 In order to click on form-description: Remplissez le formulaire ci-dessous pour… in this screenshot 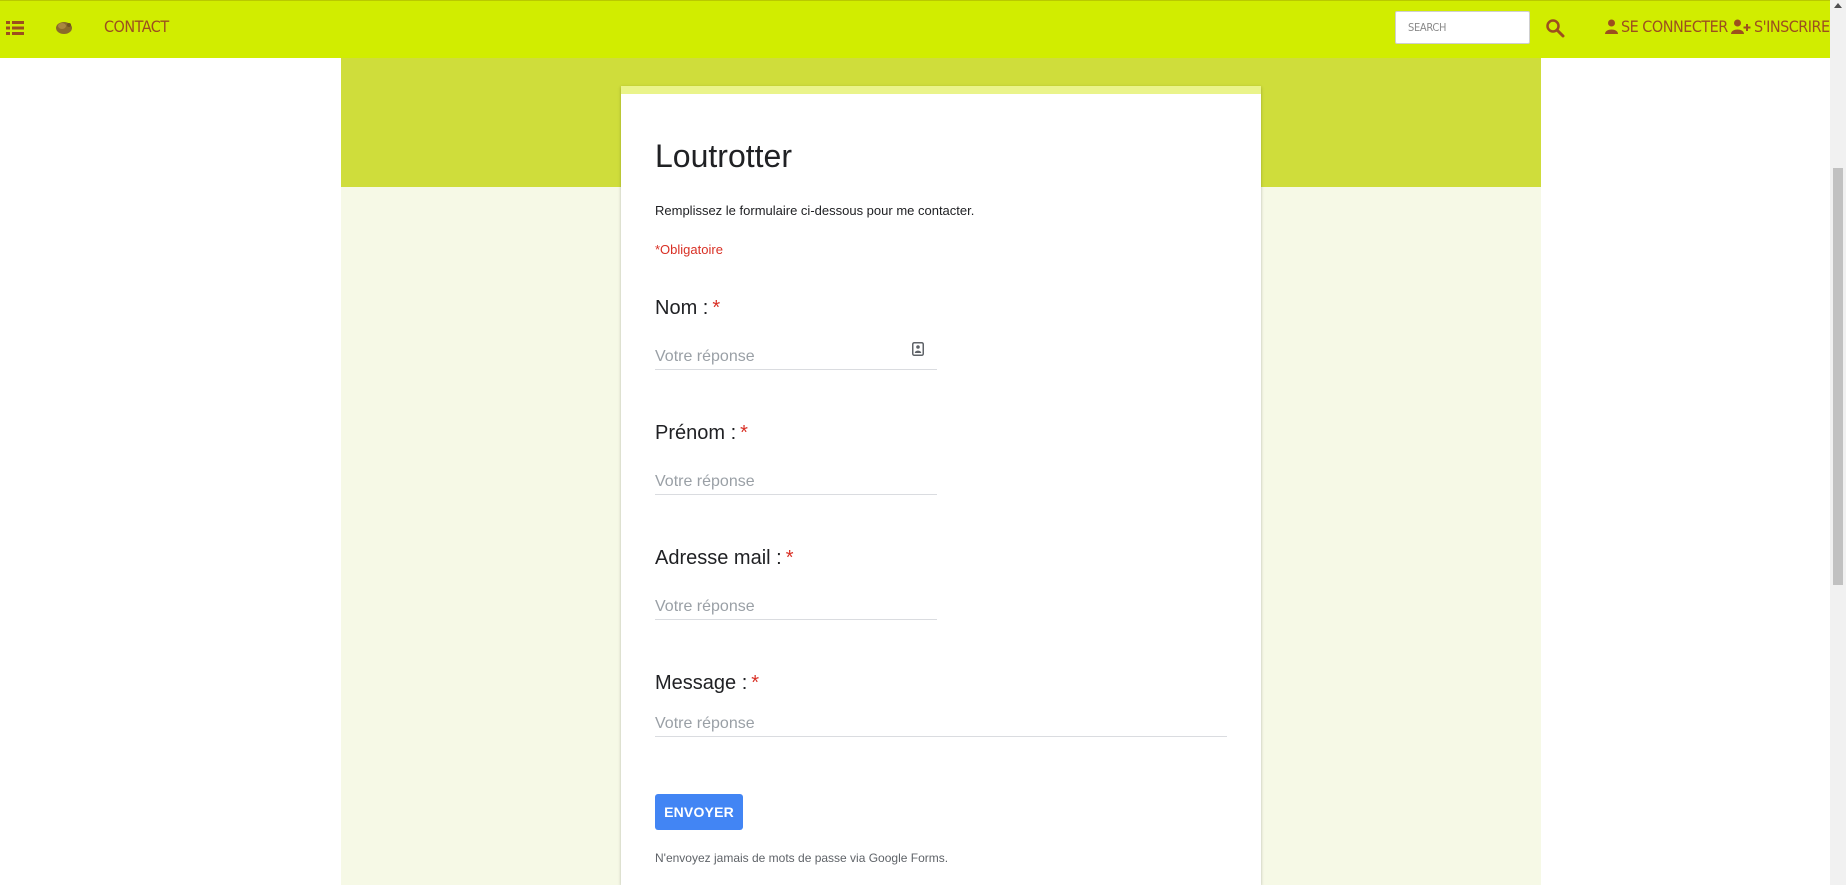, I will do `click(815, 210)`.